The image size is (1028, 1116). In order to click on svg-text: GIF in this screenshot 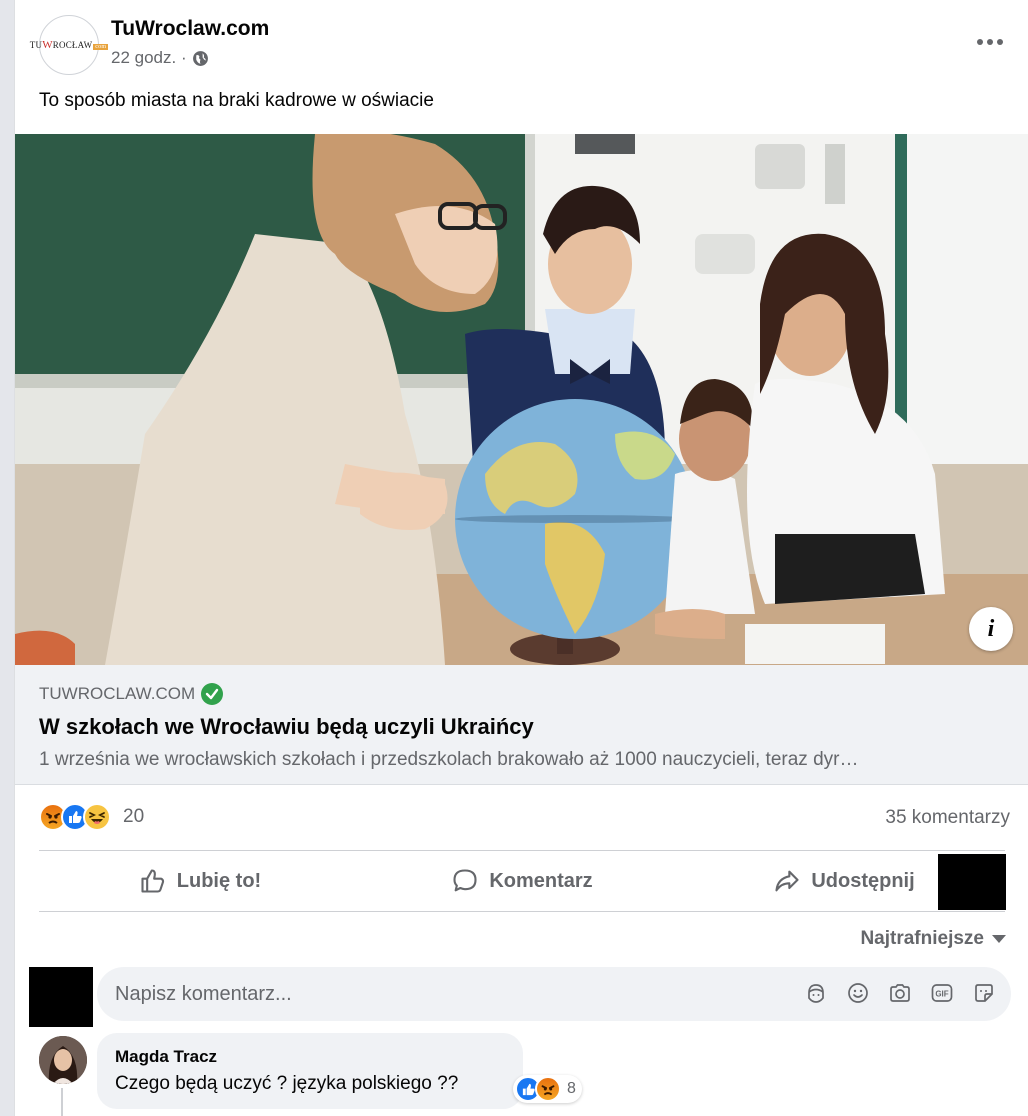, I will do `click(941, 994)`.